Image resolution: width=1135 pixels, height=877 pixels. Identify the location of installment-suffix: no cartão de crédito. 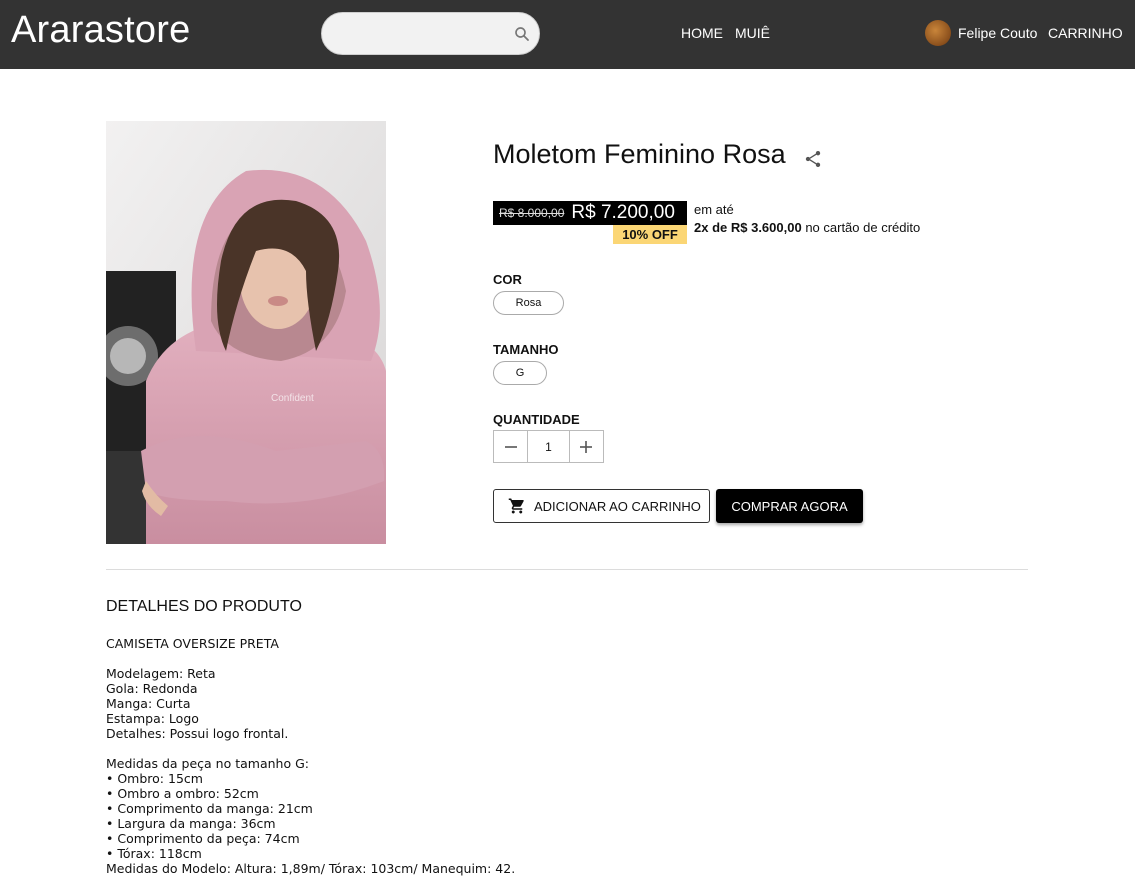
(861, 227).